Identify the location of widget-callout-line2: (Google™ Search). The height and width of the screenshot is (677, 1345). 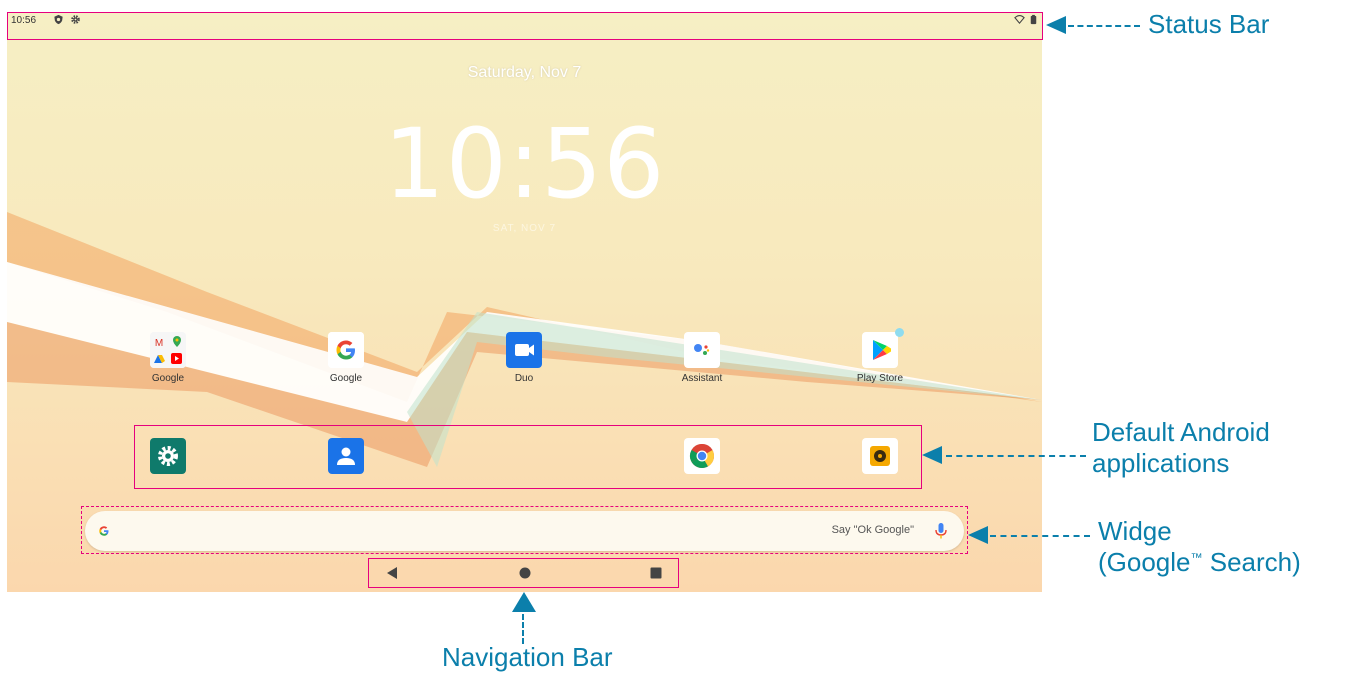
(1199, 562).